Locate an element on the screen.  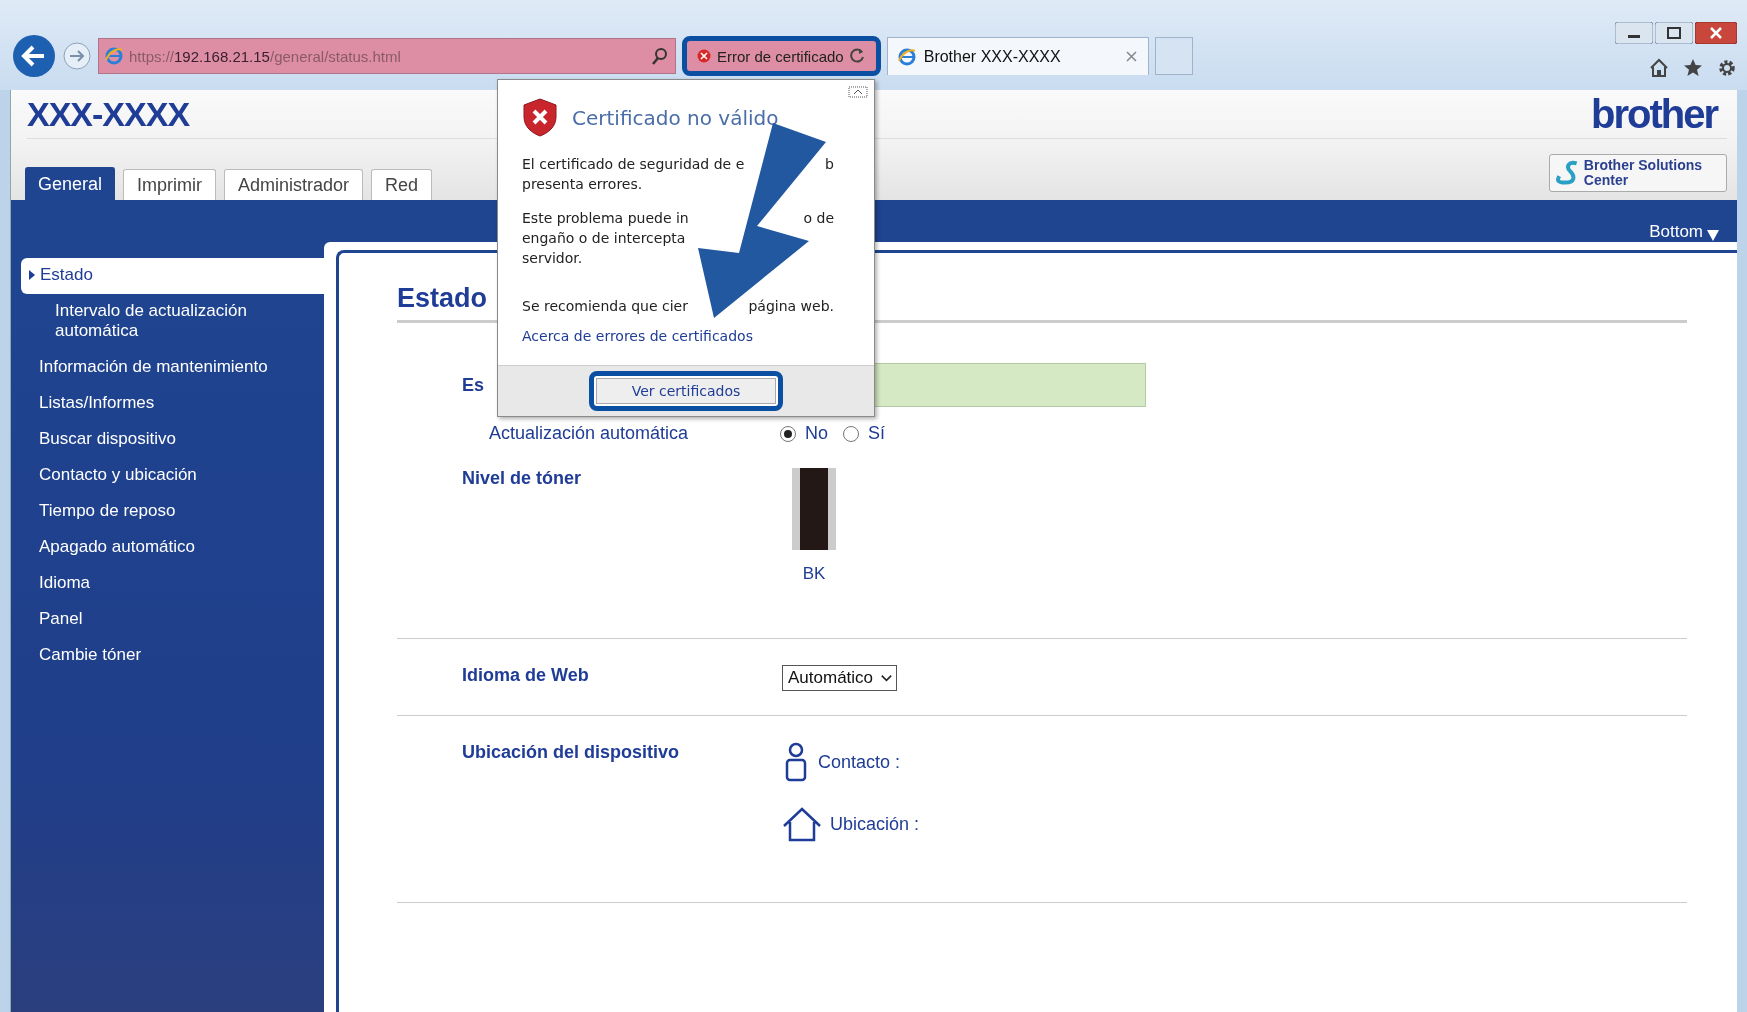
field-label: Idioma de Web is located at coordinates (526, 675).